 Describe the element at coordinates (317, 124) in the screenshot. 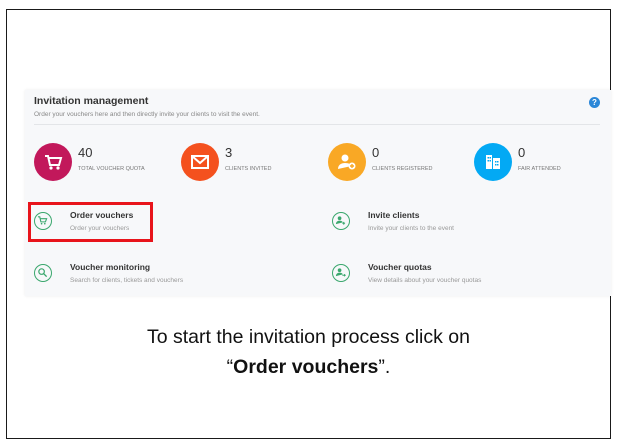

I see `panel-divider` at that location.